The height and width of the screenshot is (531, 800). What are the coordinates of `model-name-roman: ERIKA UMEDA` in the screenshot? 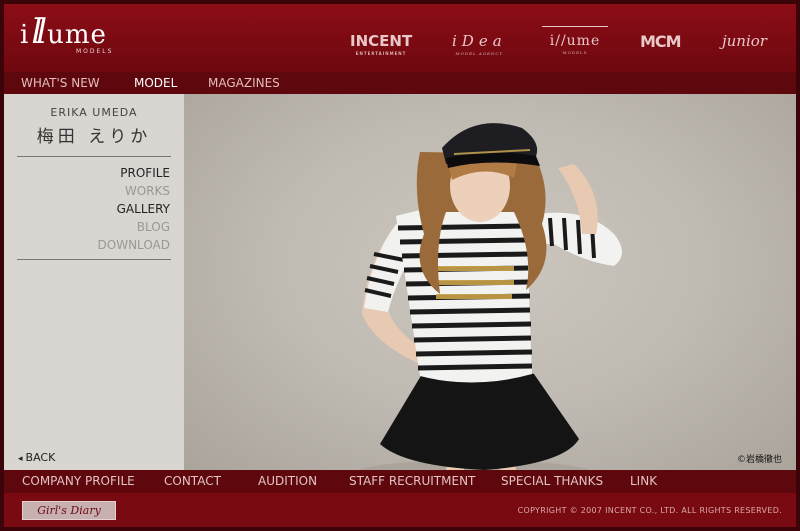 It's located at (94, 112).